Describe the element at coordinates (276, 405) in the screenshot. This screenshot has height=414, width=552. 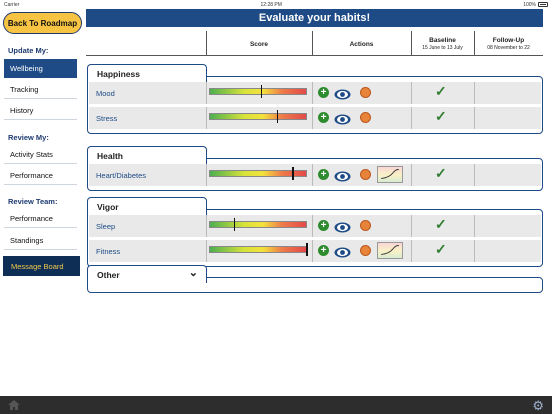
I see `bottom-toolbar: ⚙` at that location.